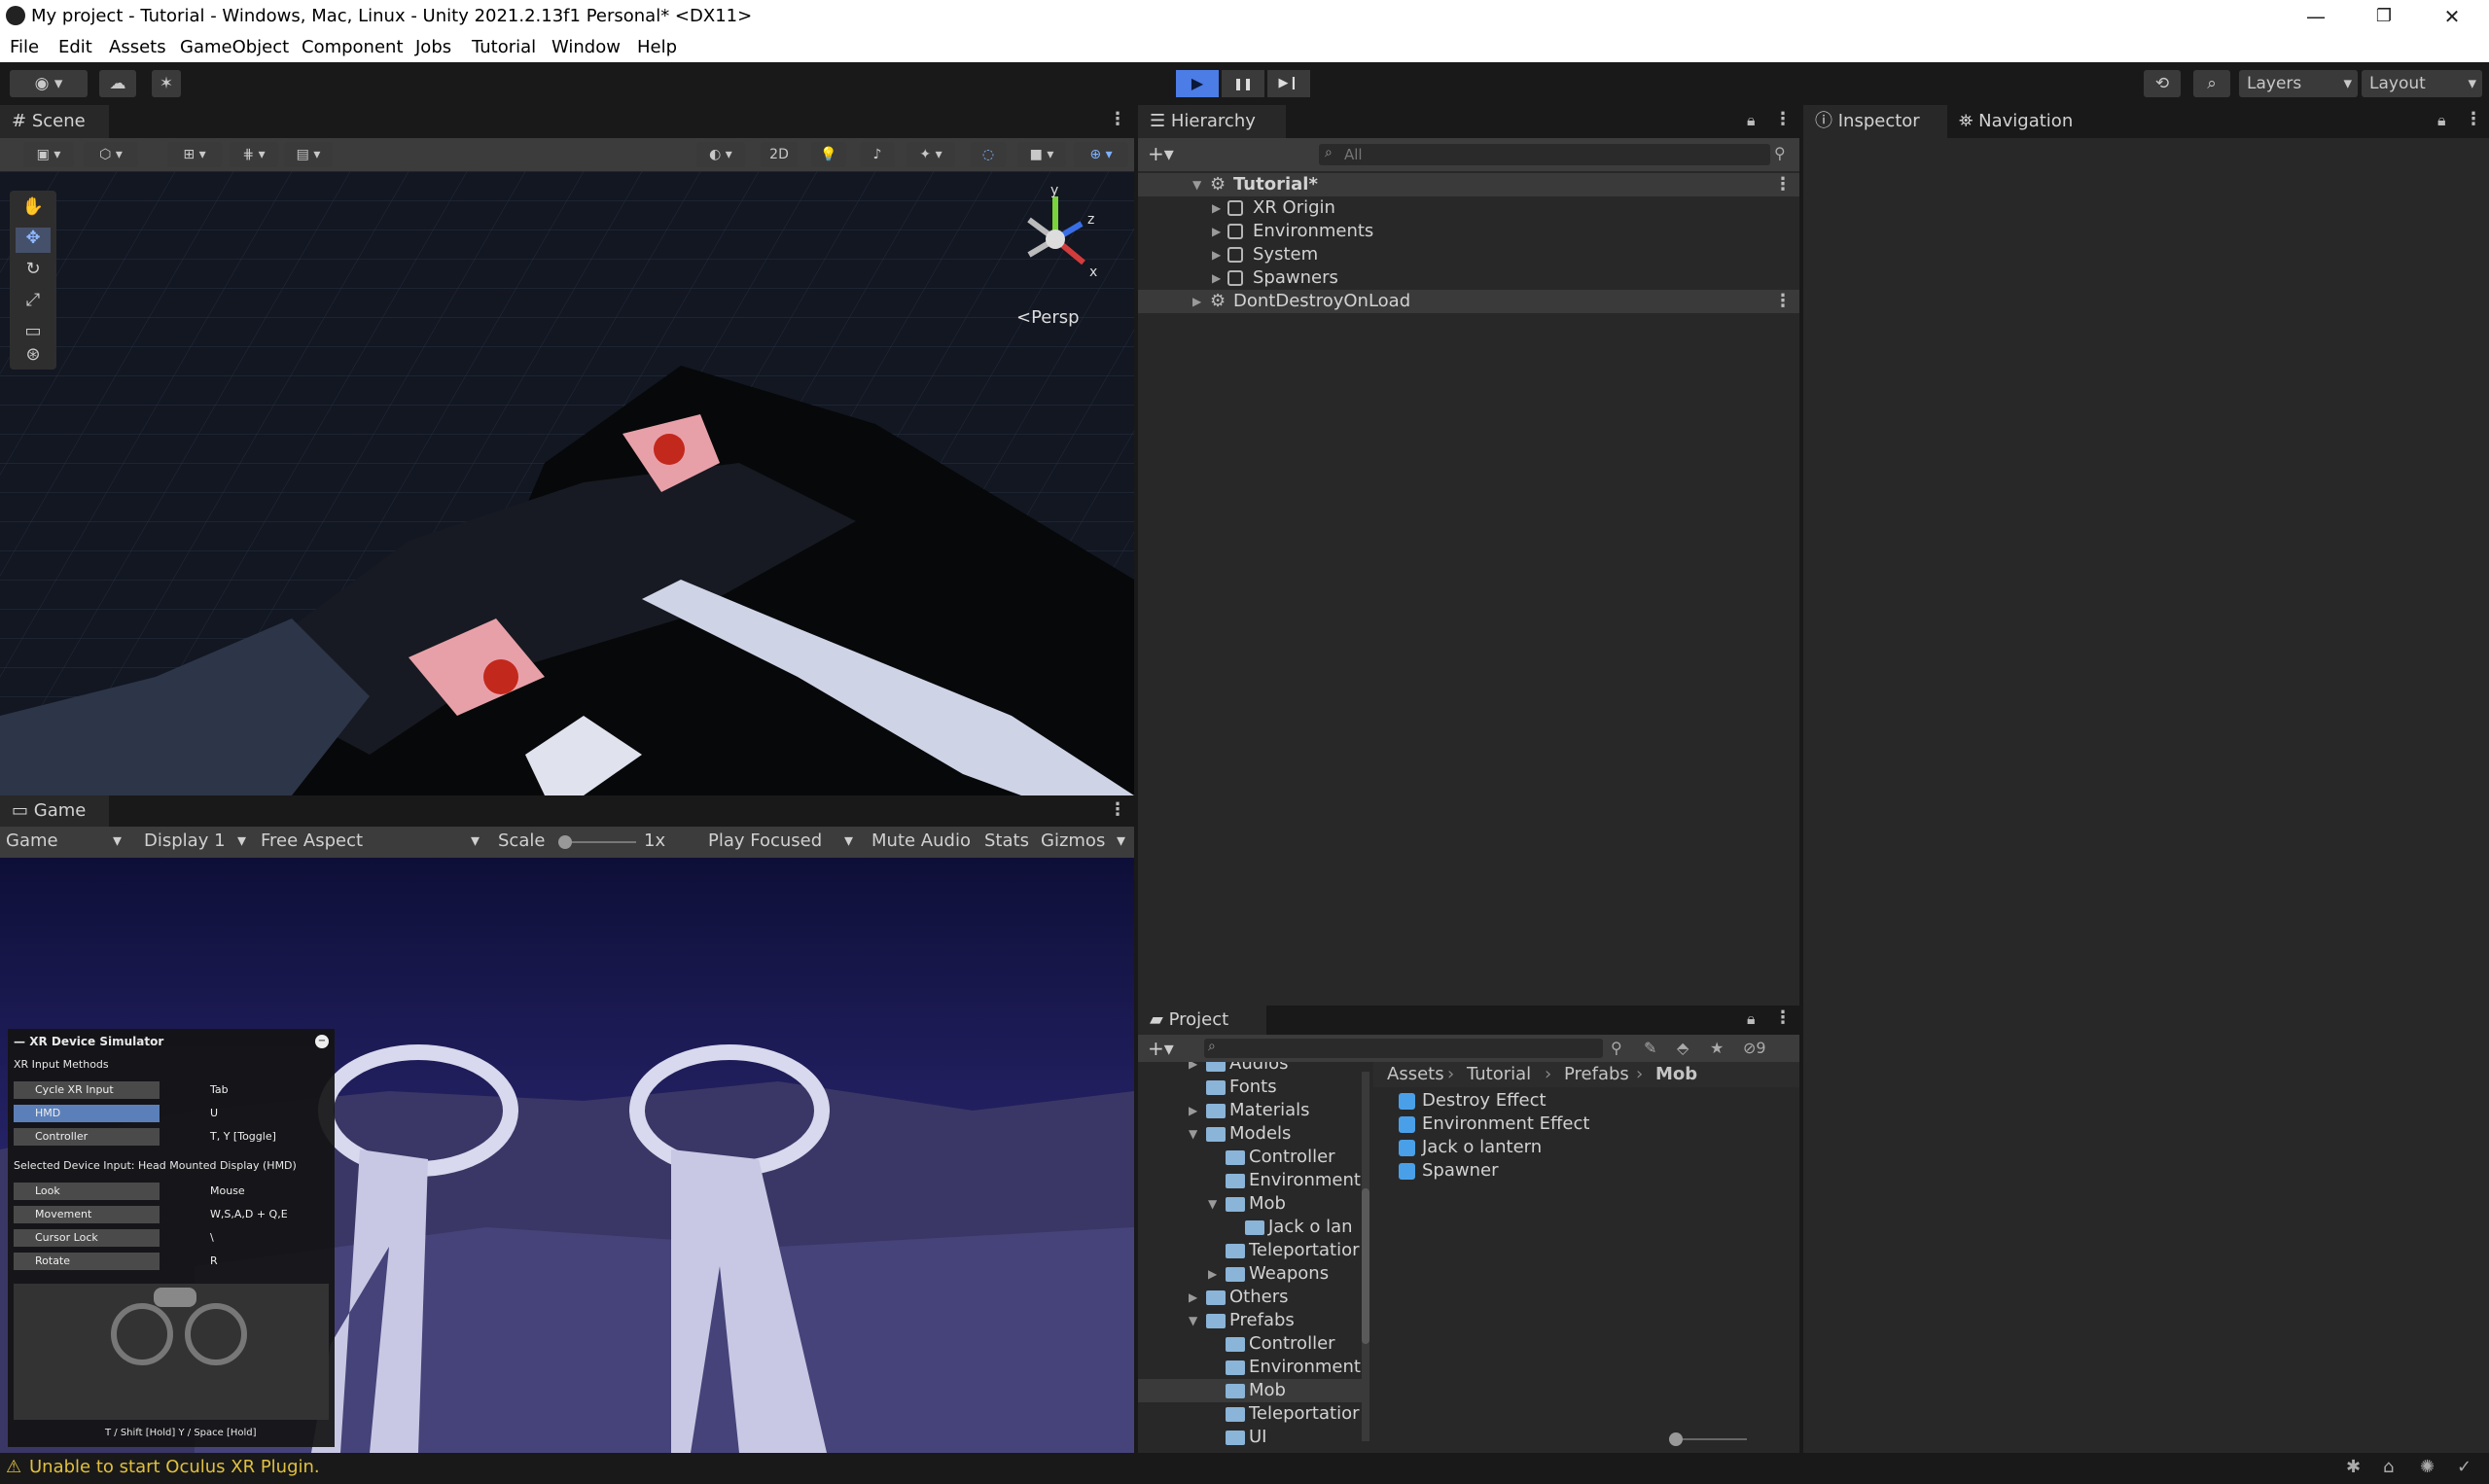 Image resolution: width=2489 pixels, height=1484 pixels. I want to click on project-search-input: ⌕, so click(1403, 1049).